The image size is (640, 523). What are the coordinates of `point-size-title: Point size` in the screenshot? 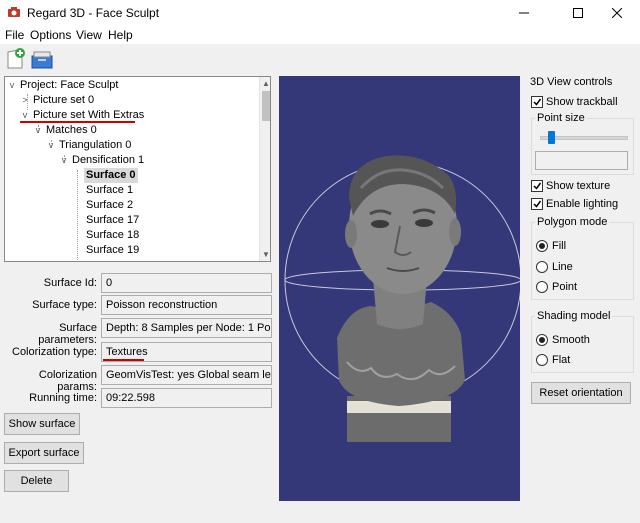 It's located at (561, 118).